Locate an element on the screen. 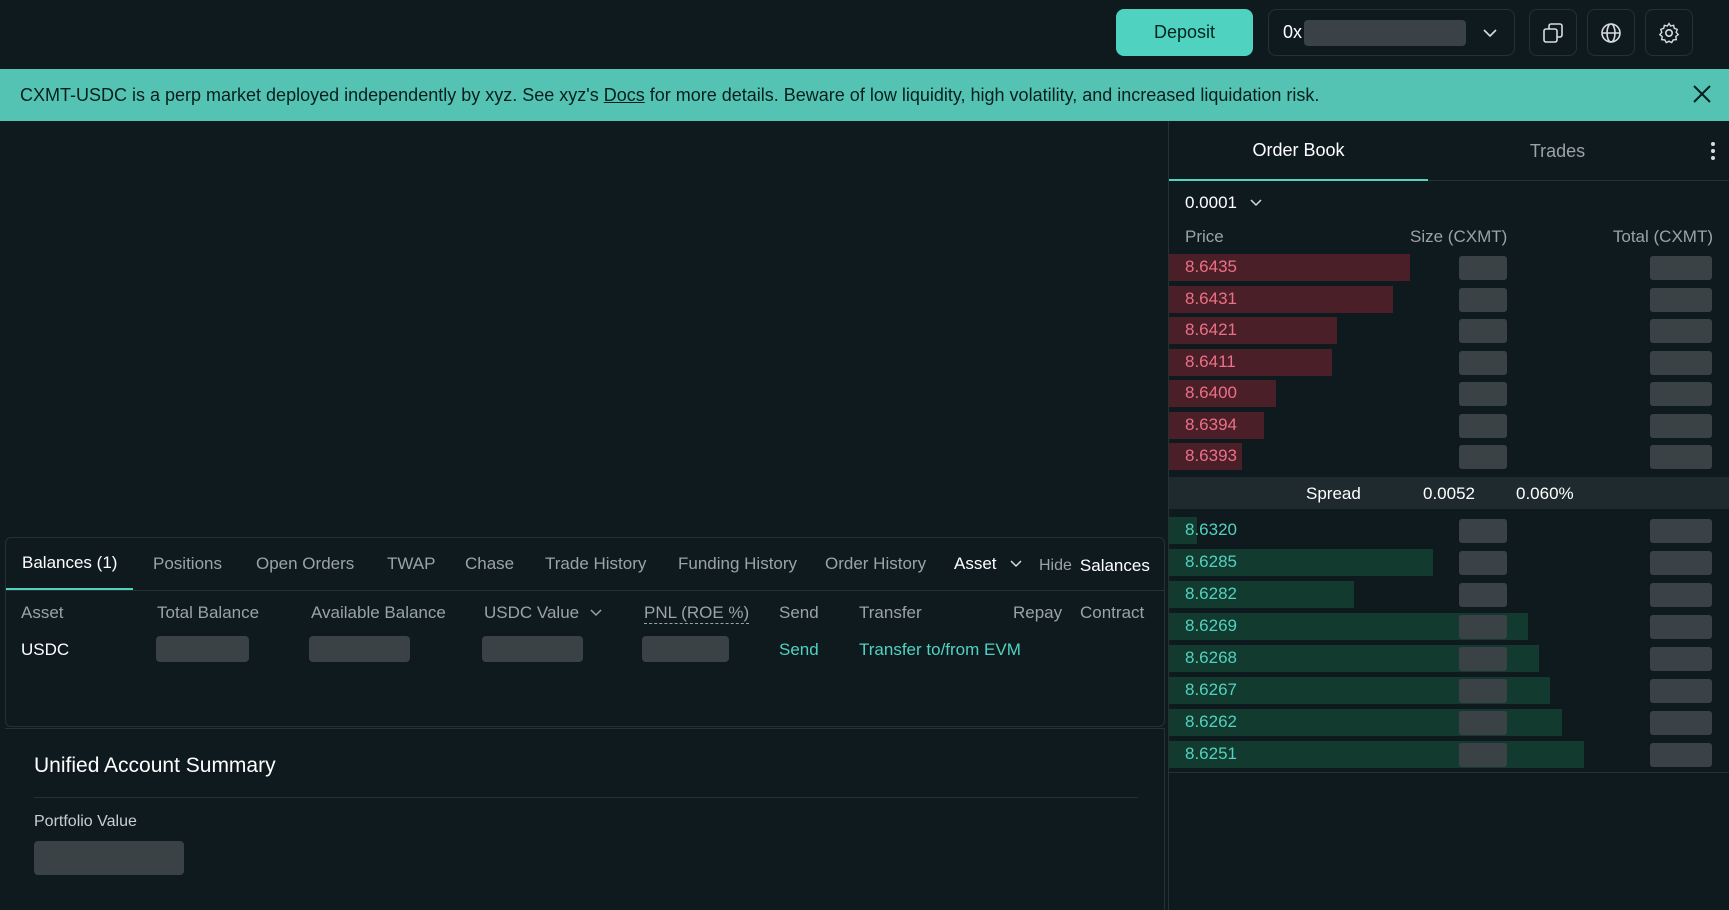  bid-row: 8.6268 is located at coordinates (1449, 658).